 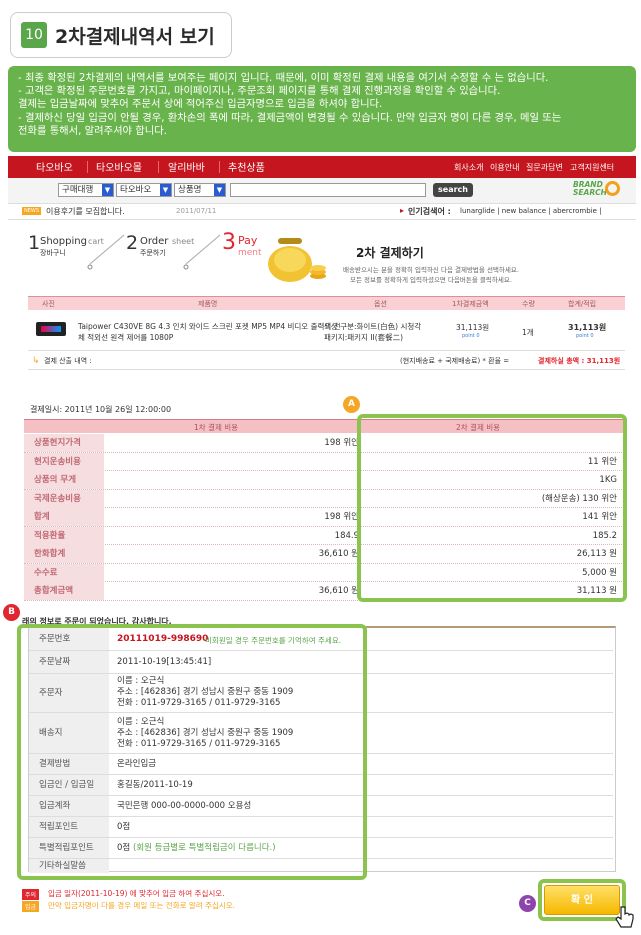 What do you see at coordinates (402, 210) in the screenshot?
I see `arrow-icon: ▸` at bounding box center [402, 210].